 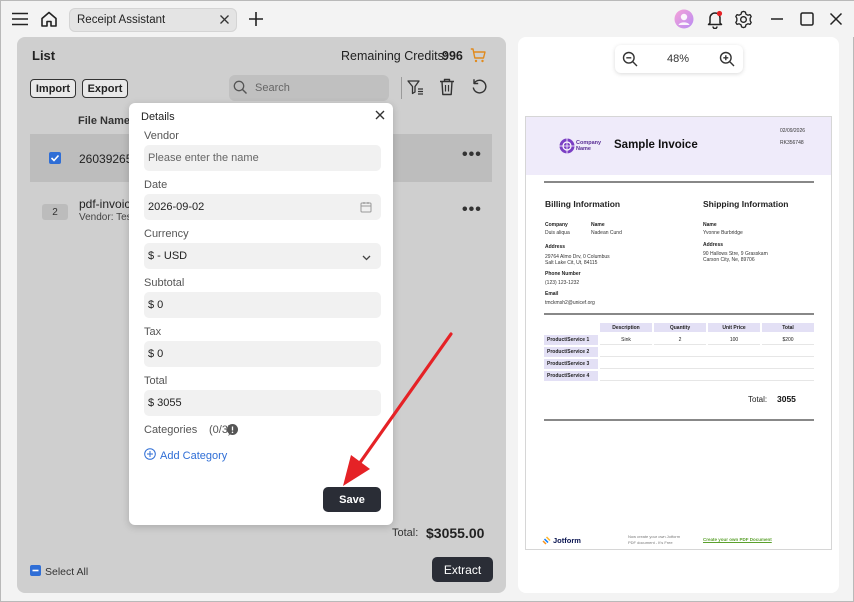 I want to click on table-cell, so click(x=707, y=352).